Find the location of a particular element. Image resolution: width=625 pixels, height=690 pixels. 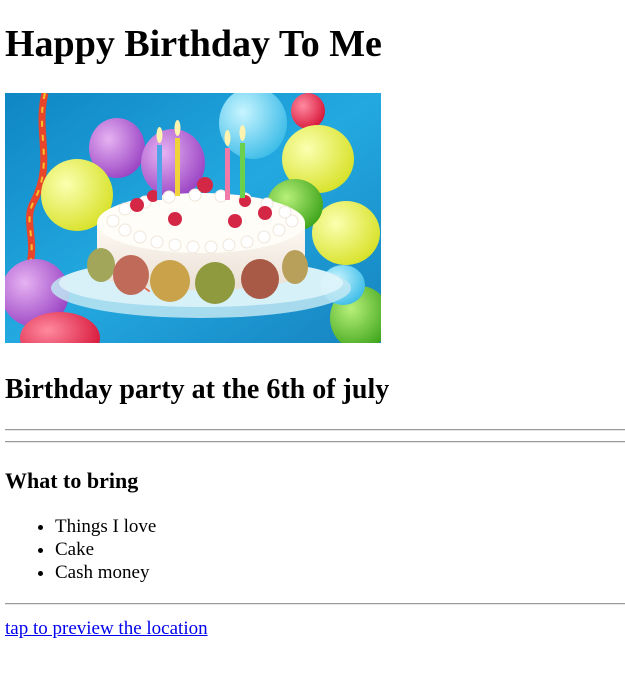

bring-list: Things I love Cake Cash money is located at coordinates (315, 549).